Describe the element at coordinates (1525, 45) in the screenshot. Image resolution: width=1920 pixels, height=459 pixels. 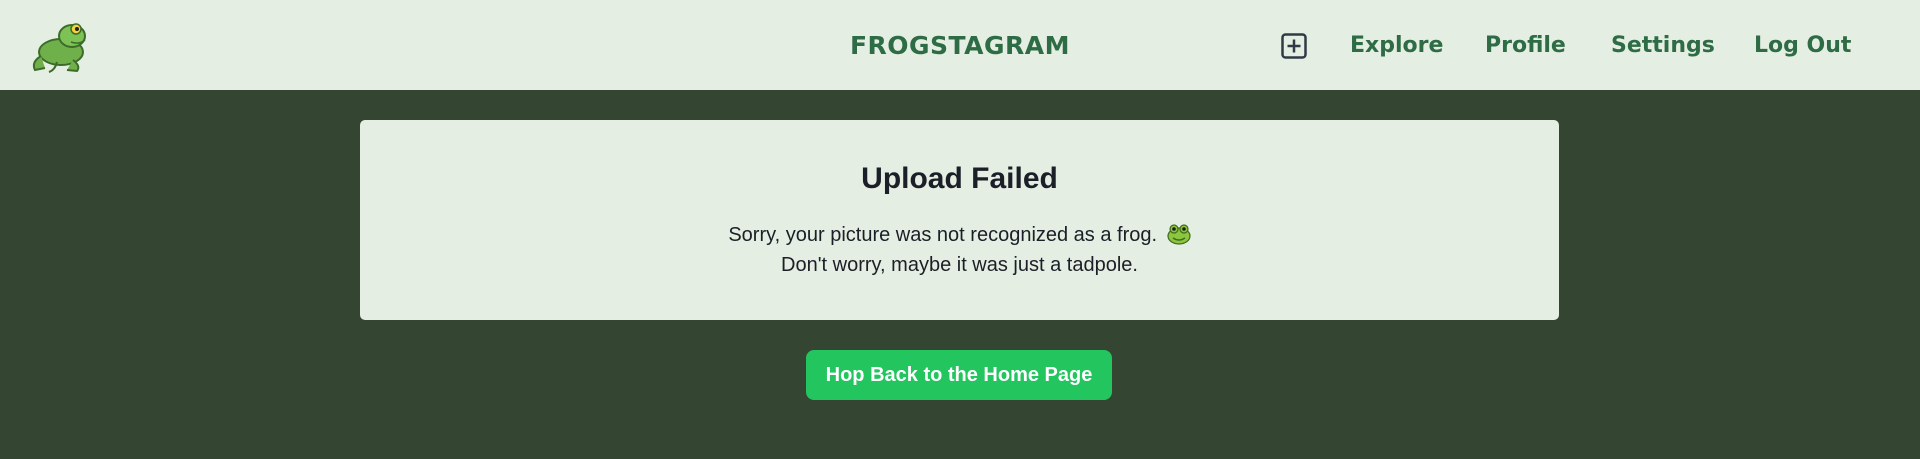
I see `nav-profile-link: Profile` at that location.